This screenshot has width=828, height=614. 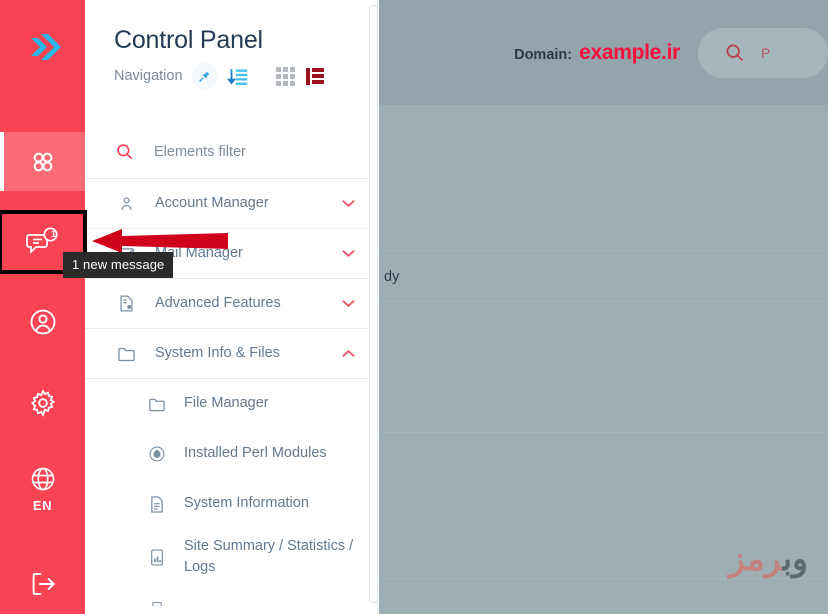 I want to click on nav-item-label: Site Summary / Statistics / Logs, so click(x=269, y=556).